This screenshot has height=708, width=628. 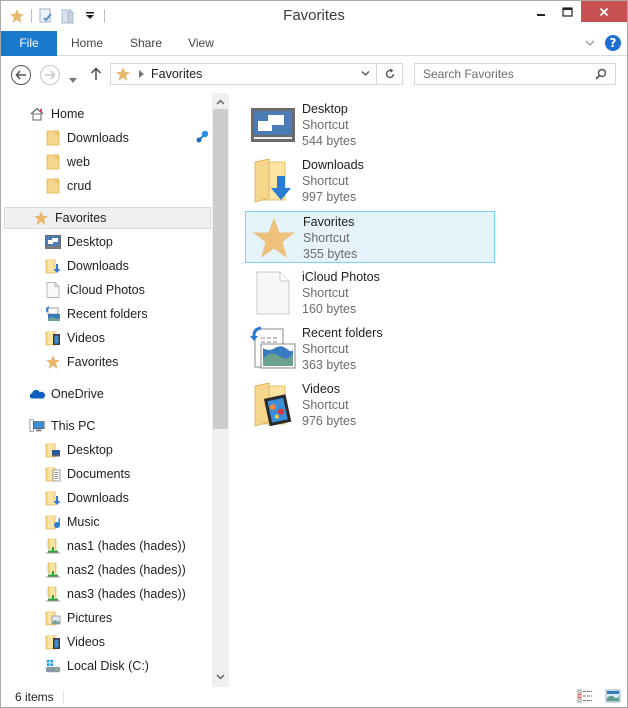 What do you see at coordinates (273, 181) in the screenshot?
I see `downloads-folder-icon` at bounding box center [273, 181].